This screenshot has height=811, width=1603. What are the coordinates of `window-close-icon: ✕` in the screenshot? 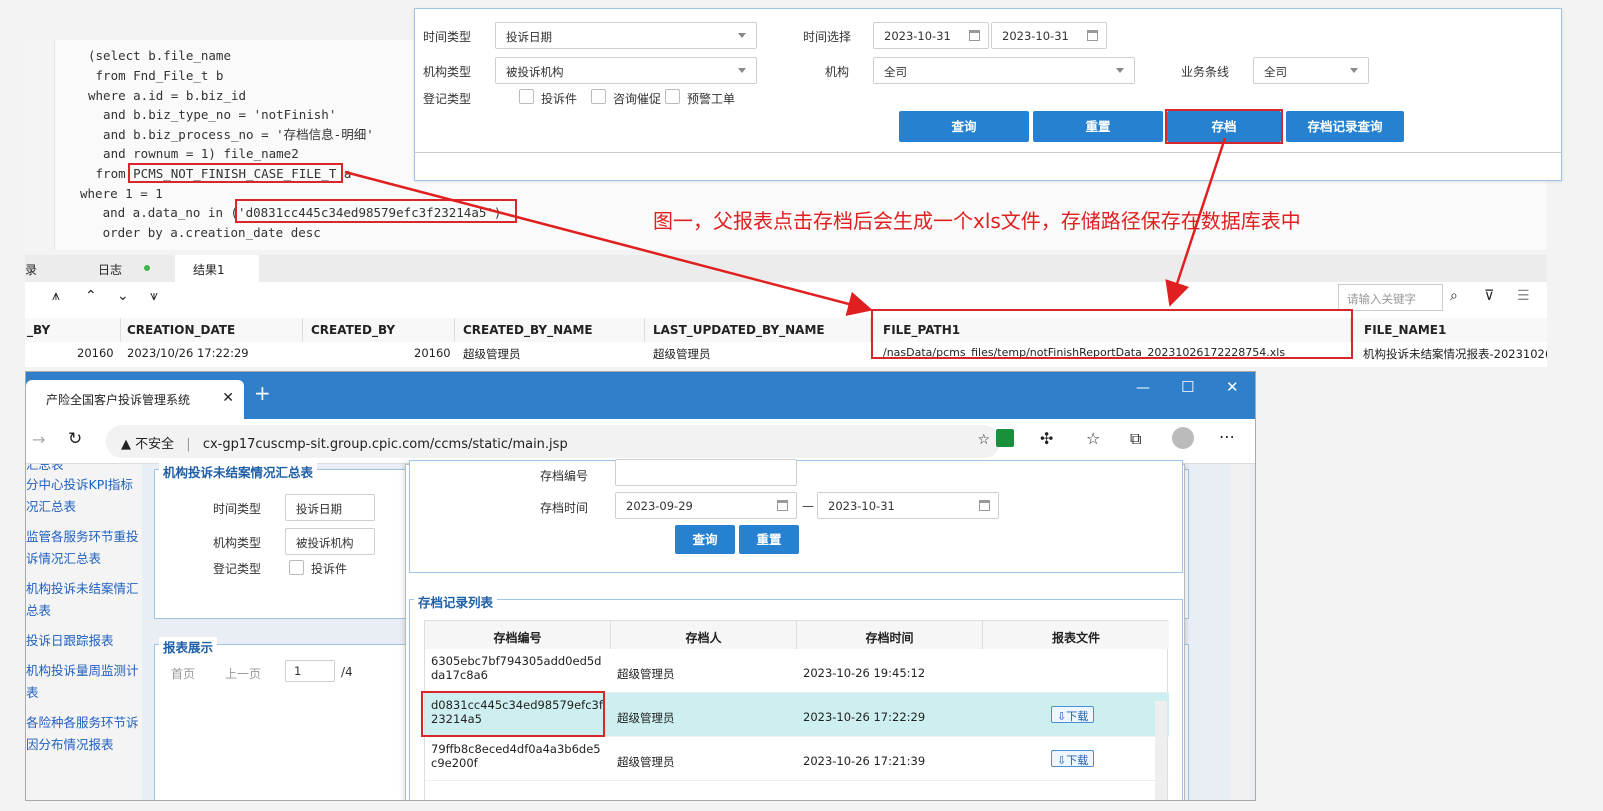 It's located at (1232, 387).